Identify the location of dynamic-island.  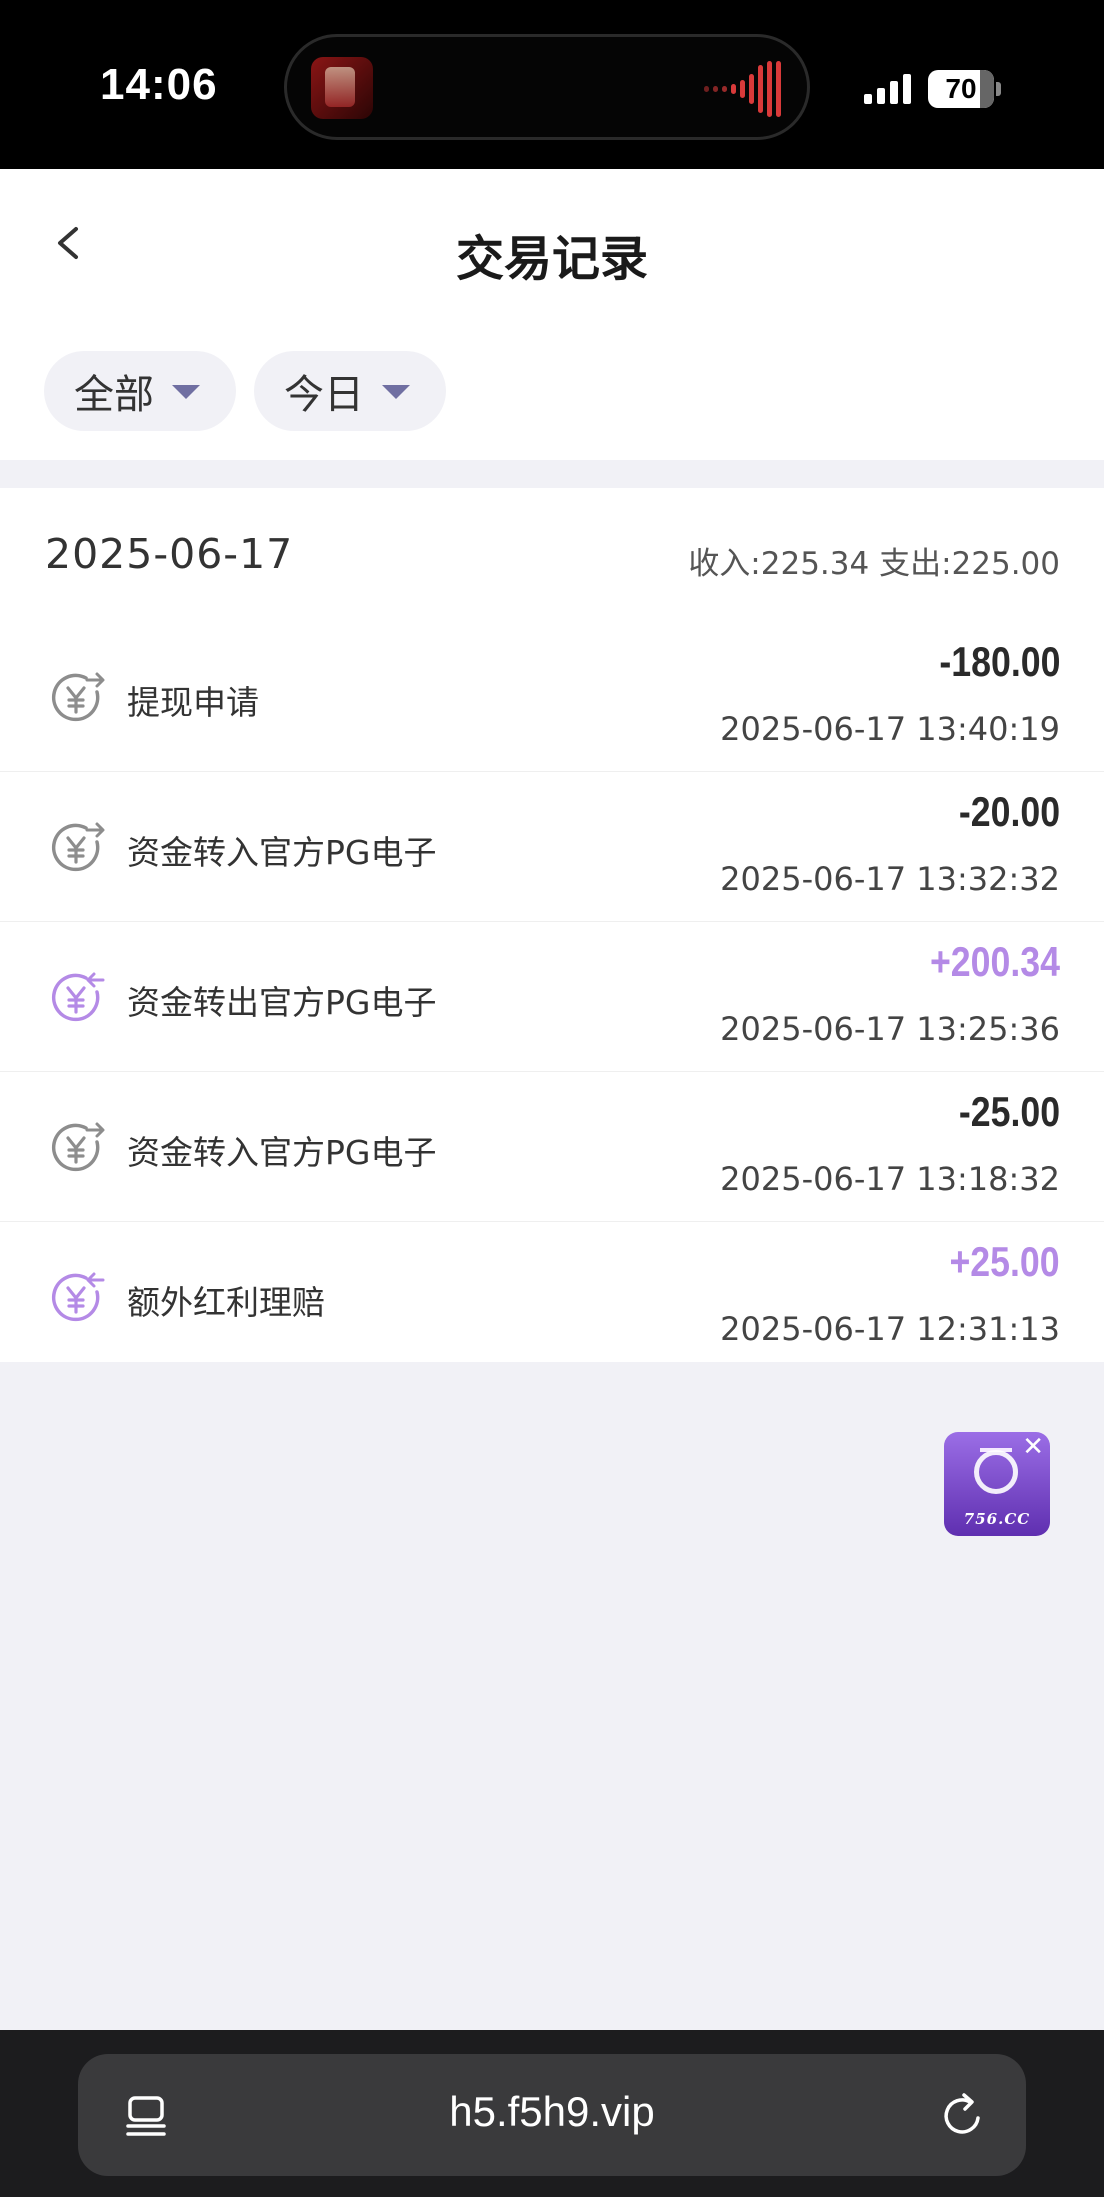
(547, 87).